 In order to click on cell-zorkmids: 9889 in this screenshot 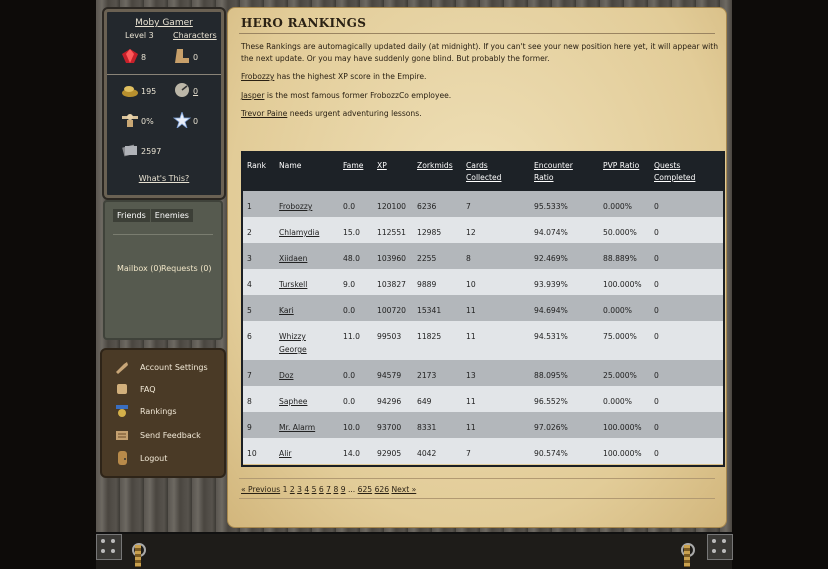, I will do `click(427, 284)`.